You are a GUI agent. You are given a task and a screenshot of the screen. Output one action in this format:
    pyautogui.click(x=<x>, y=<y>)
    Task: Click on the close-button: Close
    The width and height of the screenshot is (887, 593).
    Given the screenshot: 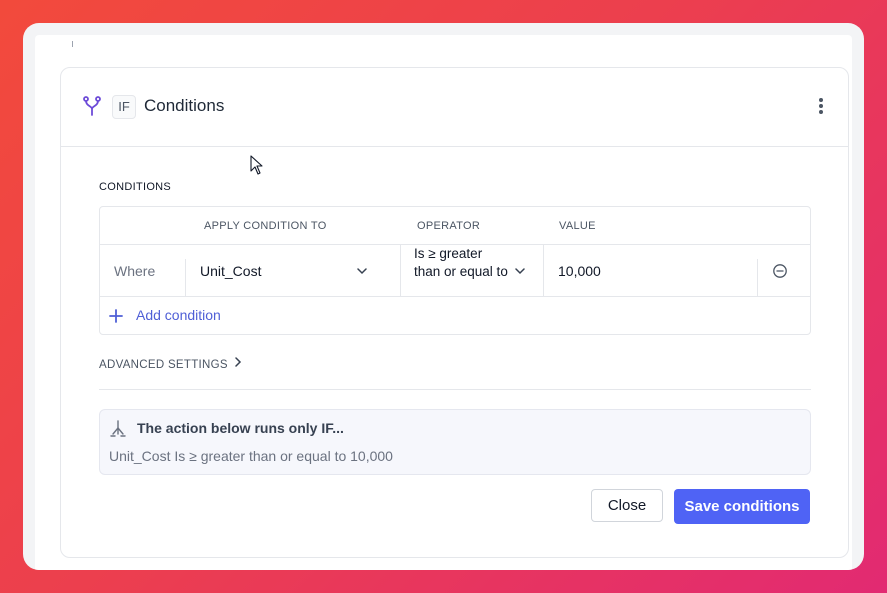 What is the action you would take?
    pyautogui.click(x=627, y=505)
    